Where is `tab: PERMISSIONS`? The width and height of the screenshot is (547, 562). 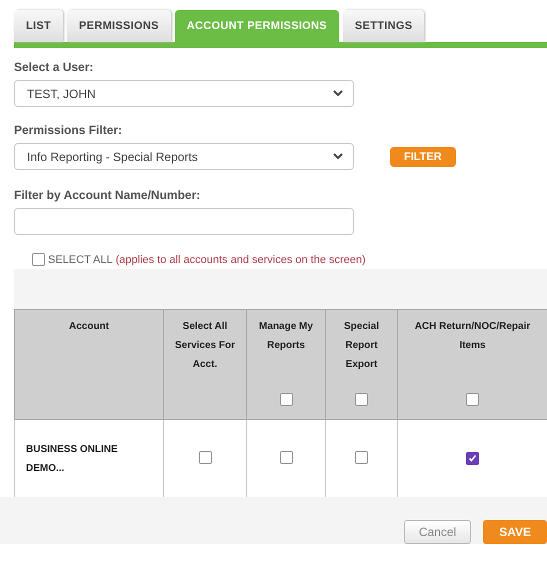
tab: PERMISSIONS is located at coordinates (119, 26).